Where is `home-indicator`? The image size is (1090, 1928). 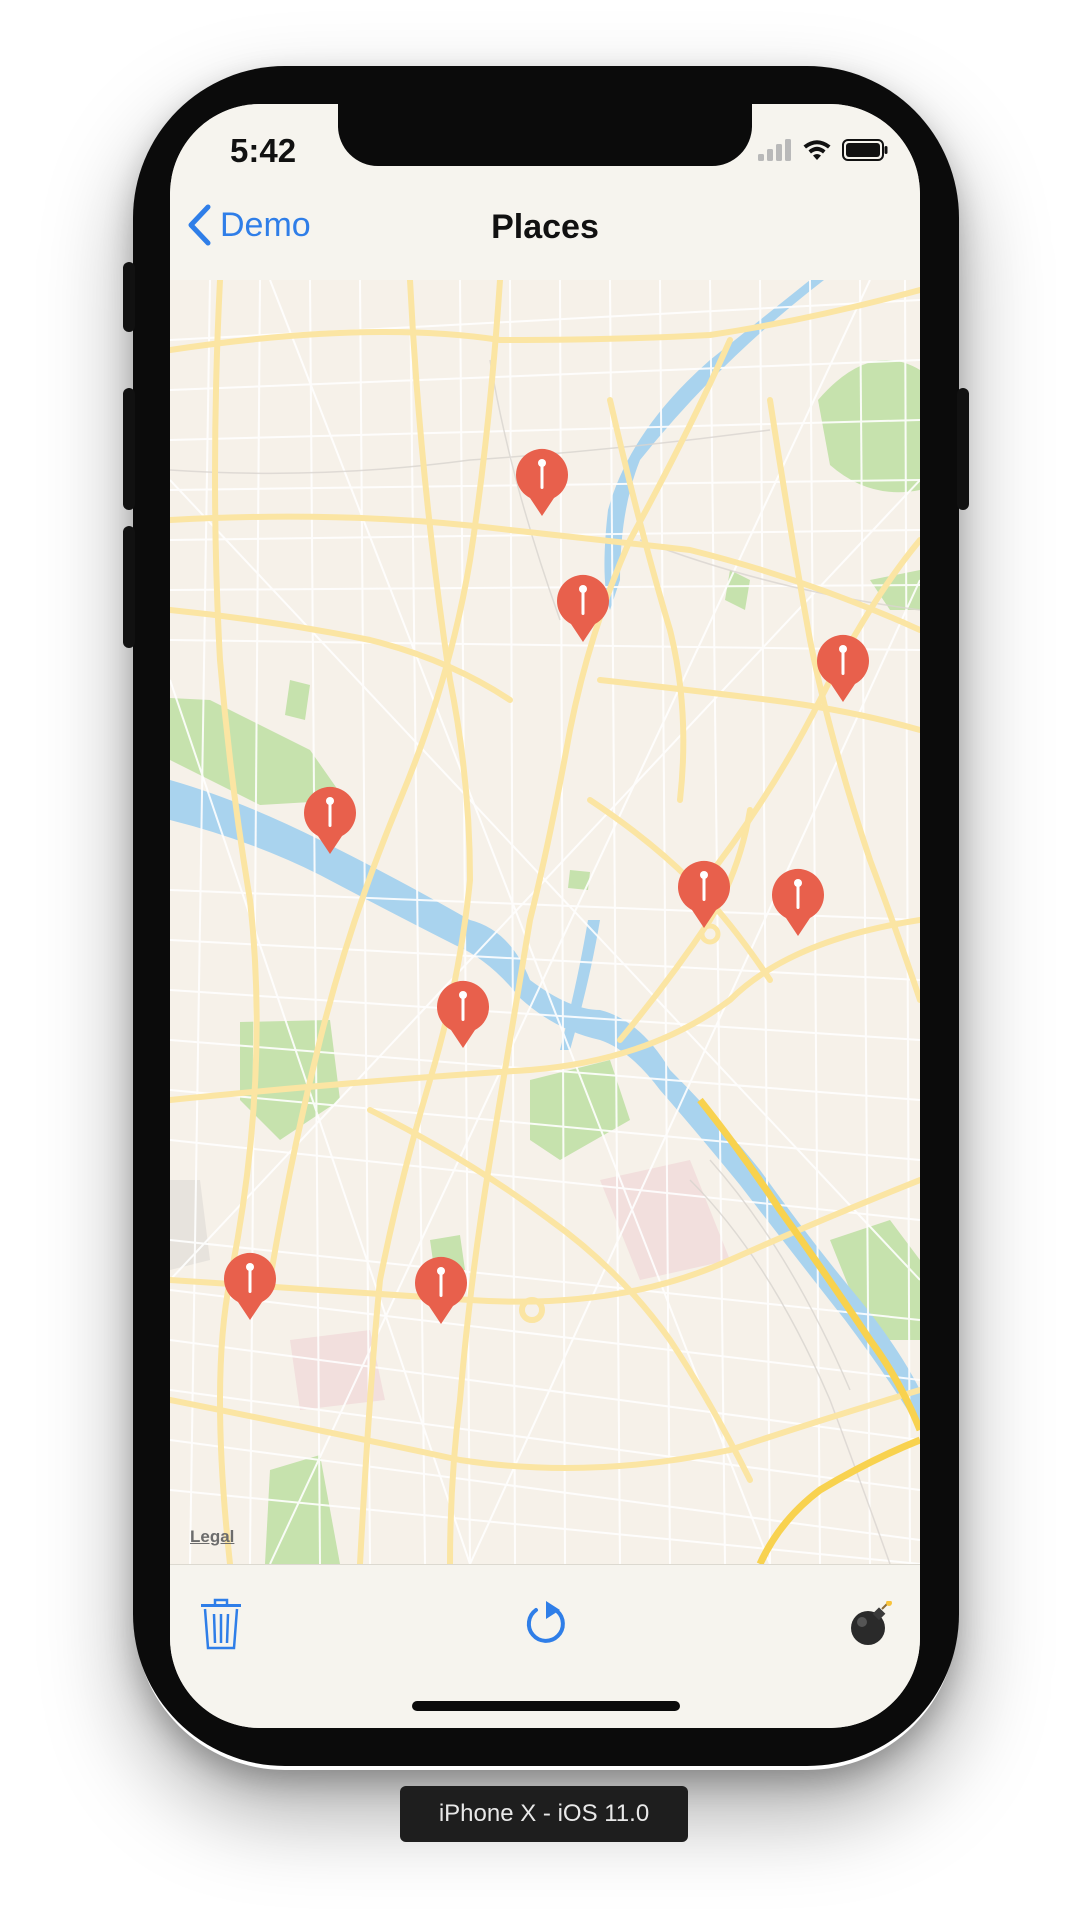
home-indicator is located at coordinates (546, 1706).